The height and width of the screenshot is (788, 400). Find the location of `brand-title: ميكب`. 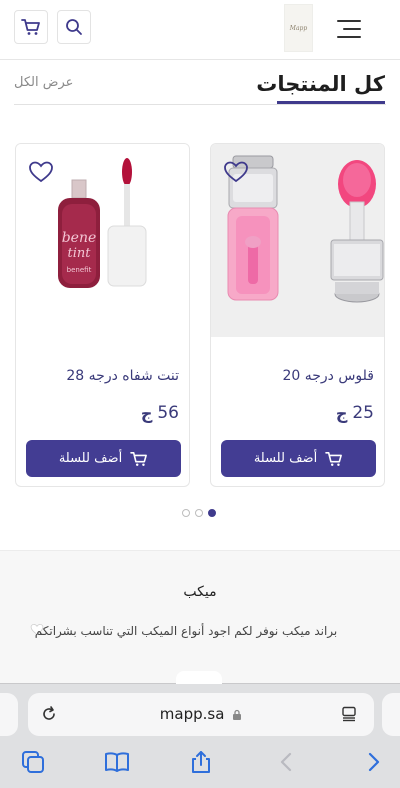

brand-title: ميكب is located at coordinates (200, 592).